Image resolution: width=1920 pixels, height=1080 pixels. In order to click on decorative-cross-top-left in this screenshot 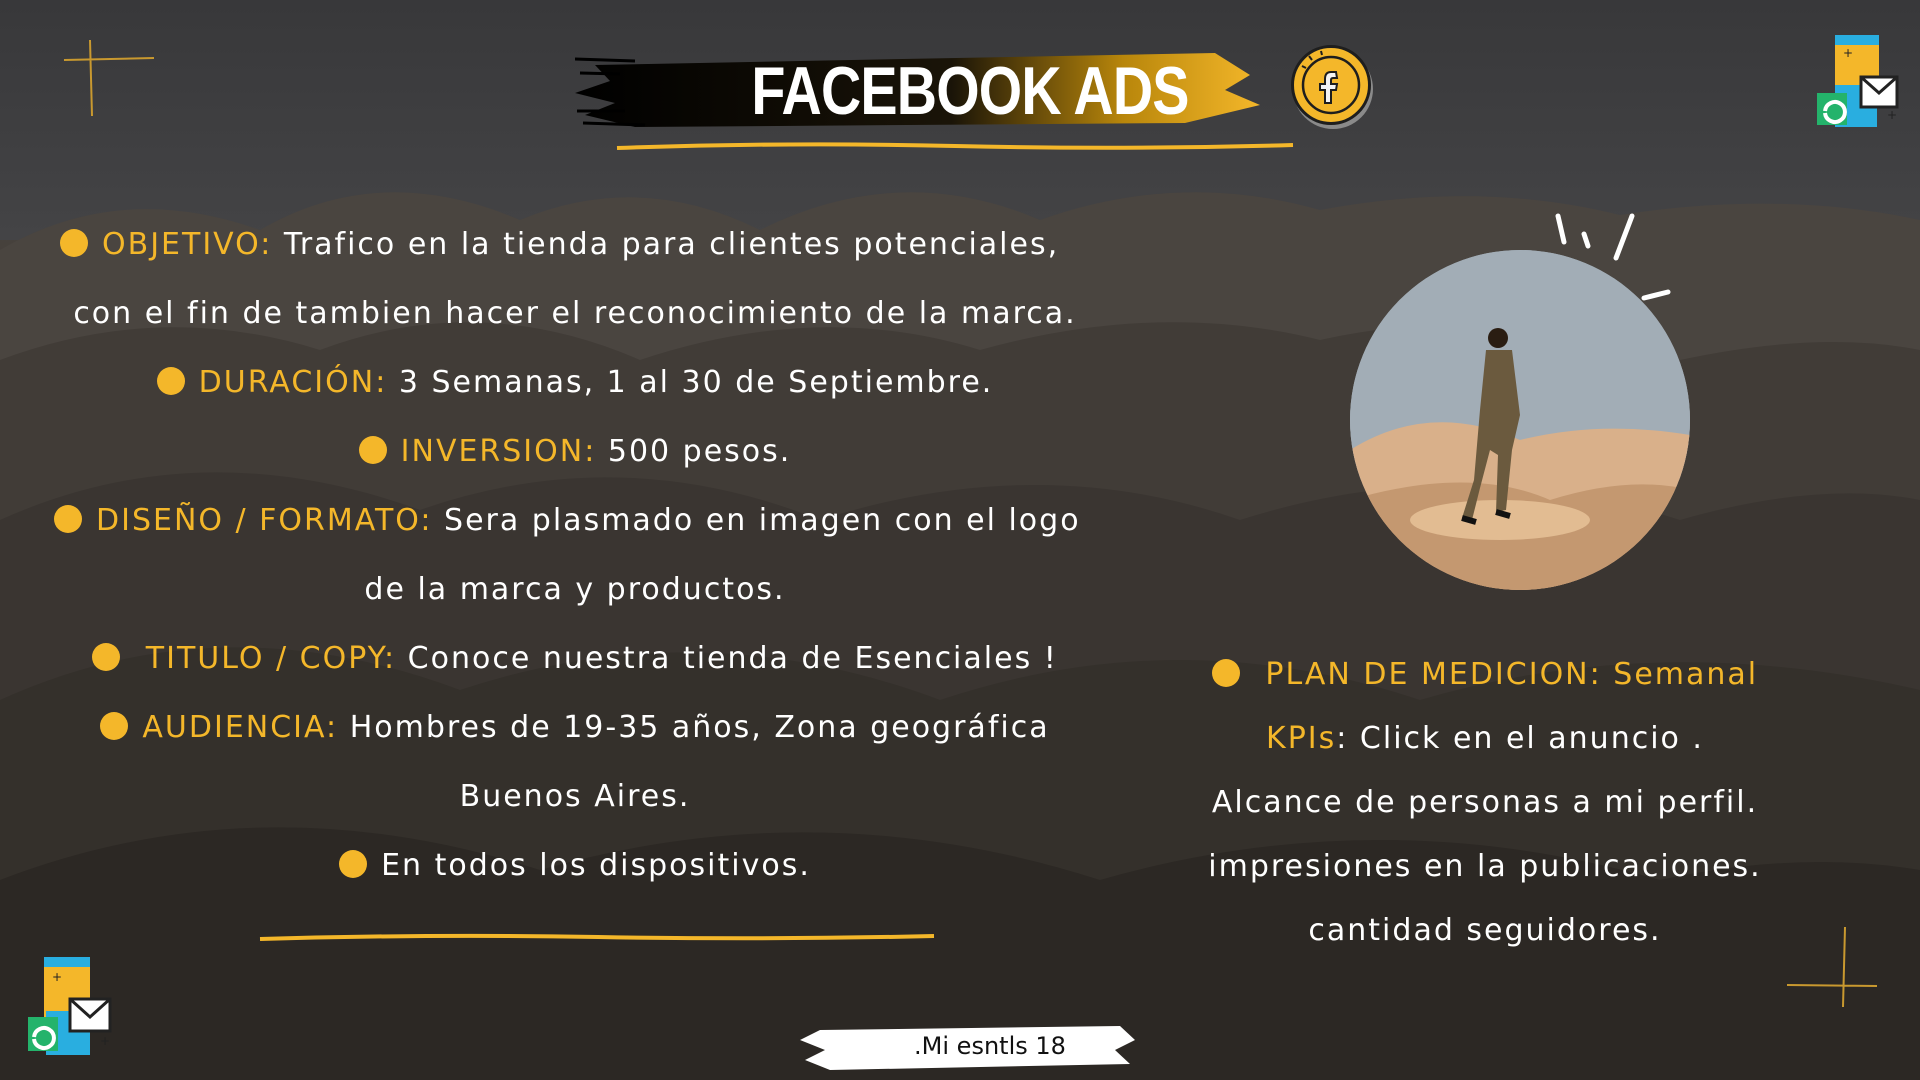, I will do `click(109, 78)`.